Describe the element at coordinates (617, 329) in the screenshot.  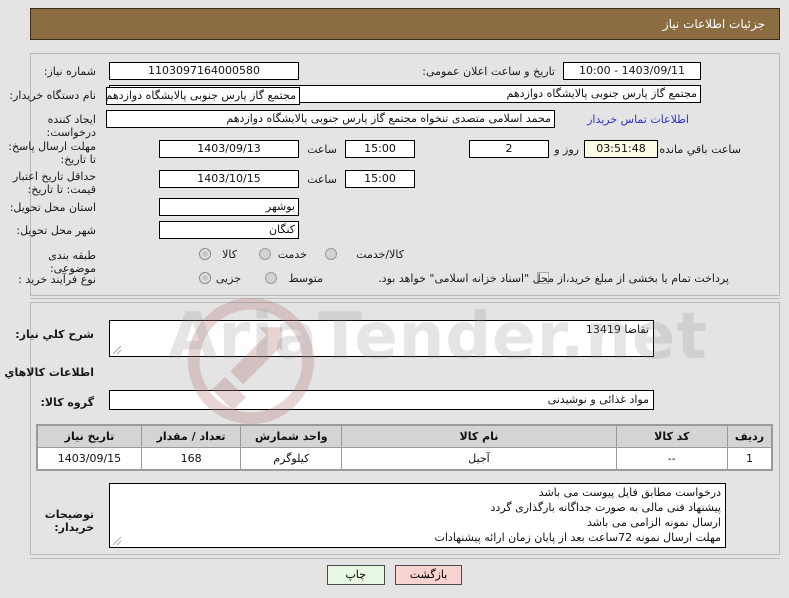
I see `need-description-text: تقاضا 13419` at that location.